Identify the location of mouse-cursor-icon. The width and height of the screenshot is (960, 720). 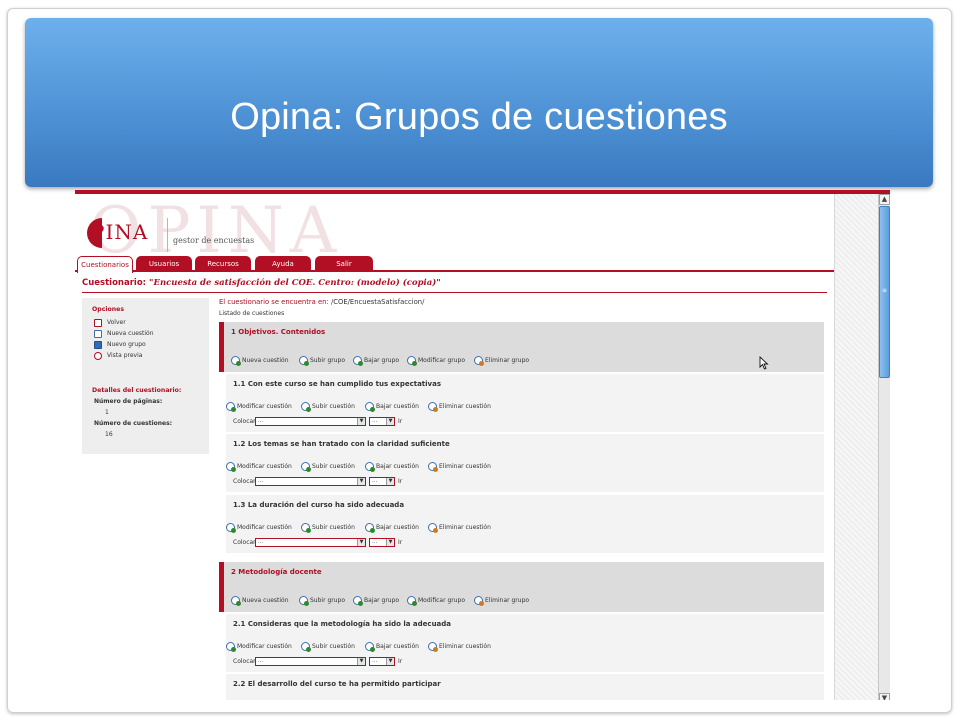
(764, 363).